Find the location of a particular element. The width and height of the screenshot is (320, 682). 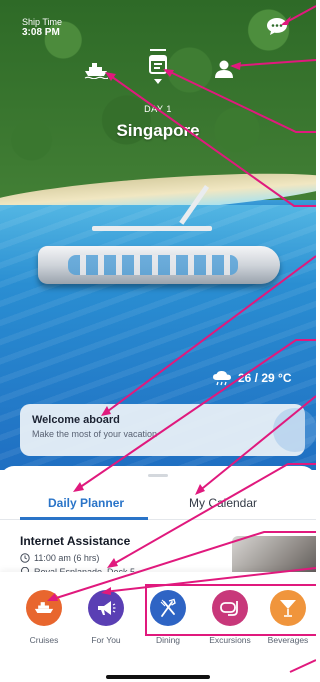

nav-label-dining: Dining is located at coordinates (168, 640).